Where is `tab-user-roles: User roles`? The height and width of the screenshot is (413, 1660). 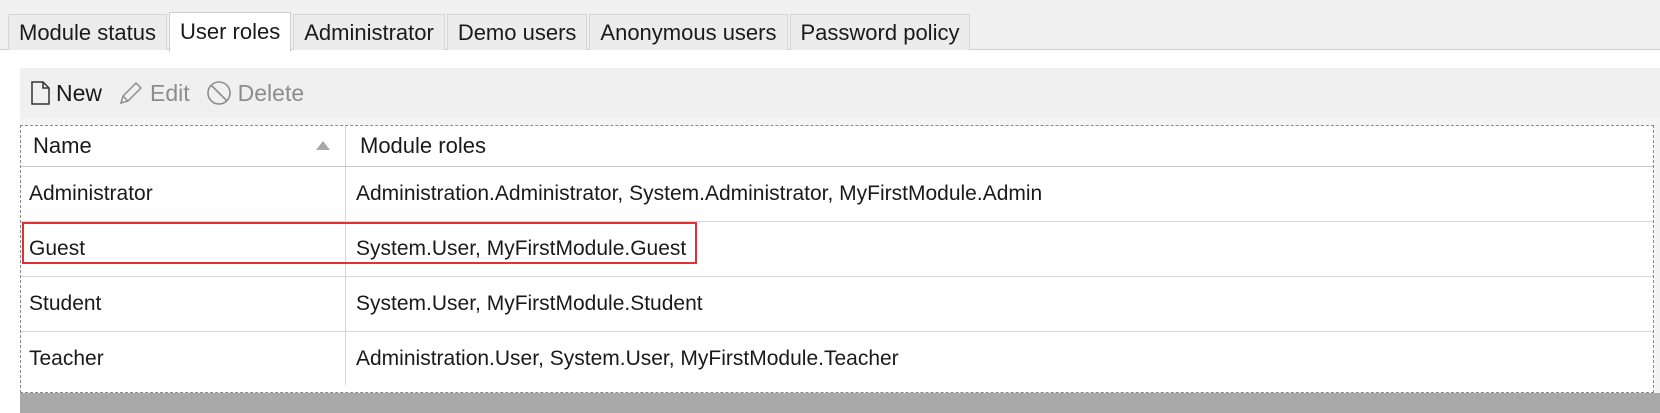 tab-user-roles: User roles is located at coordinates (230, 32).